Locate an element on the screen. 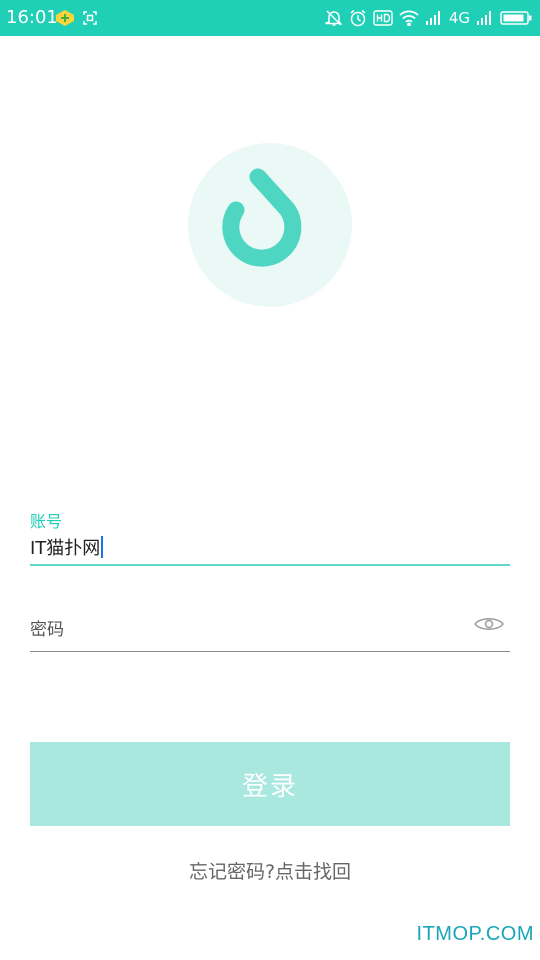 This screenshot has height=960, width=540. password-field is located at coordinates (270, 628).